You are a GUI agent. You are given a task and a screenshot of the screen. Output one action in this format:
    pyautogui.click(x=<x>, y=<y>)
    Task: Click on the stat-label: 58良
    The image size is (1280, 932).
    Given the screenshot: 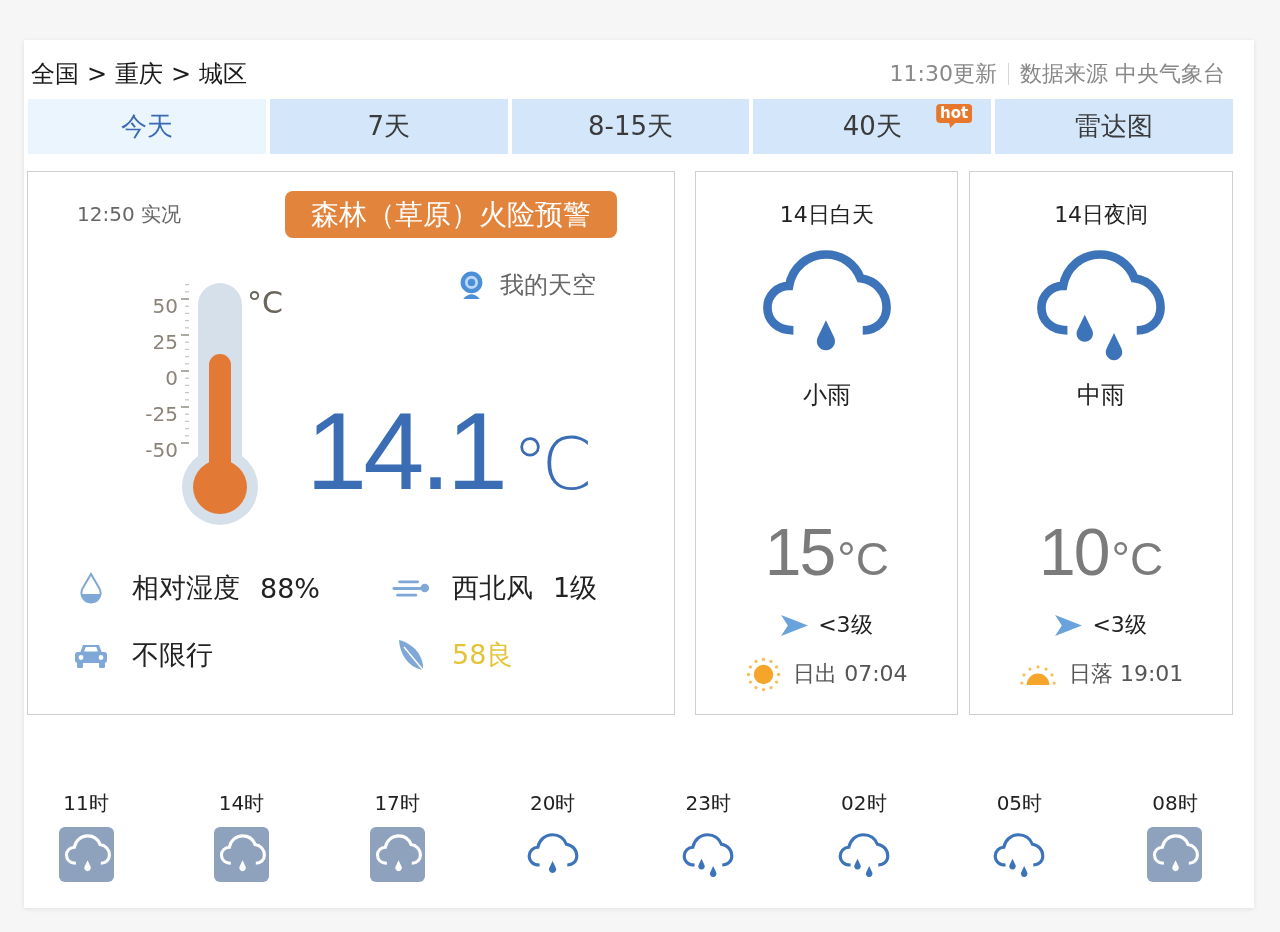 What is the action you would take?
    pyautogui.click(x=483, y=655)
    